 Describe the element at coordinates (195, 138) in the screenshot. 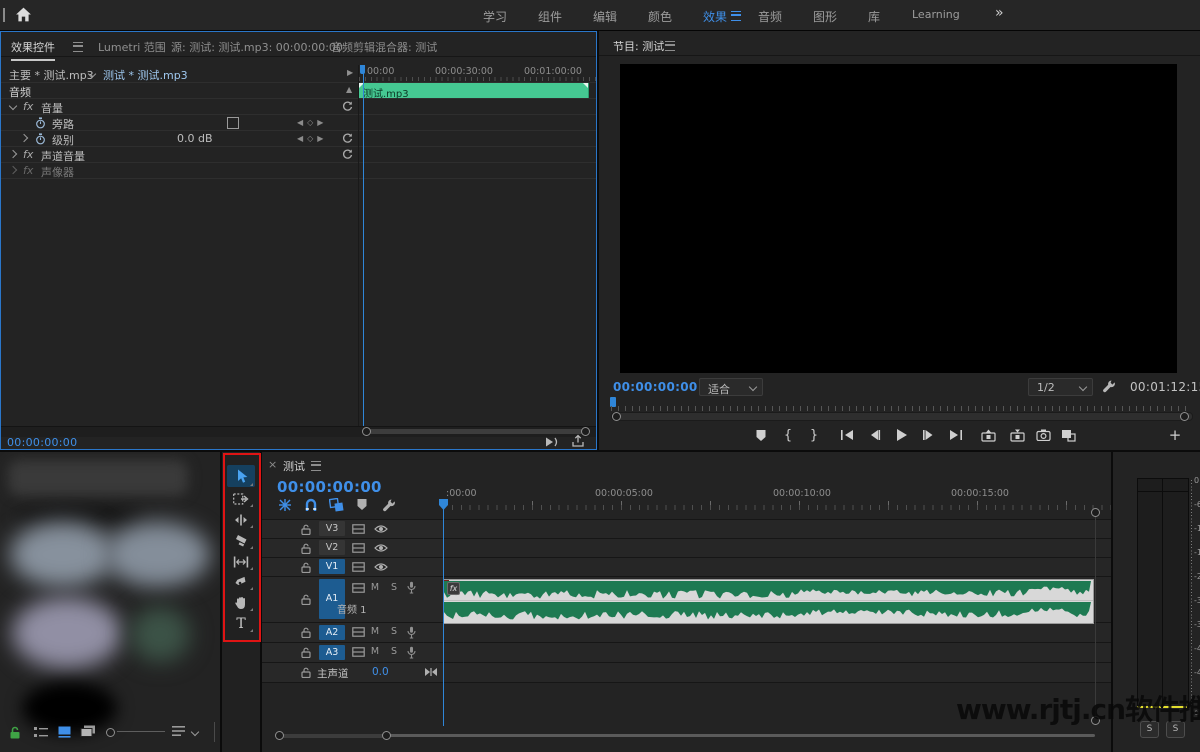

I see `level-value: 0.0 dB` at that location.